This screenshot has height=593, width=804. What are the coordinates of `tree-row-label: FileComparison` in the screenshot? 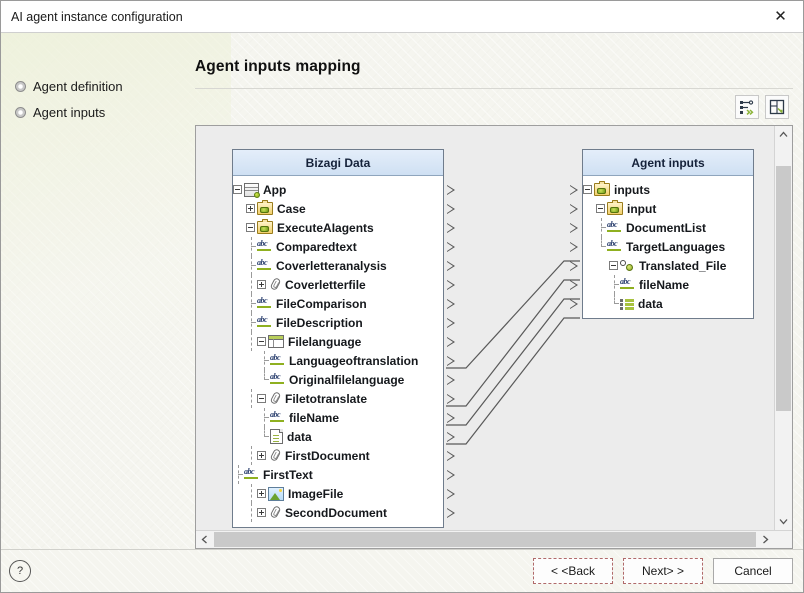 It's located at (321, 303).